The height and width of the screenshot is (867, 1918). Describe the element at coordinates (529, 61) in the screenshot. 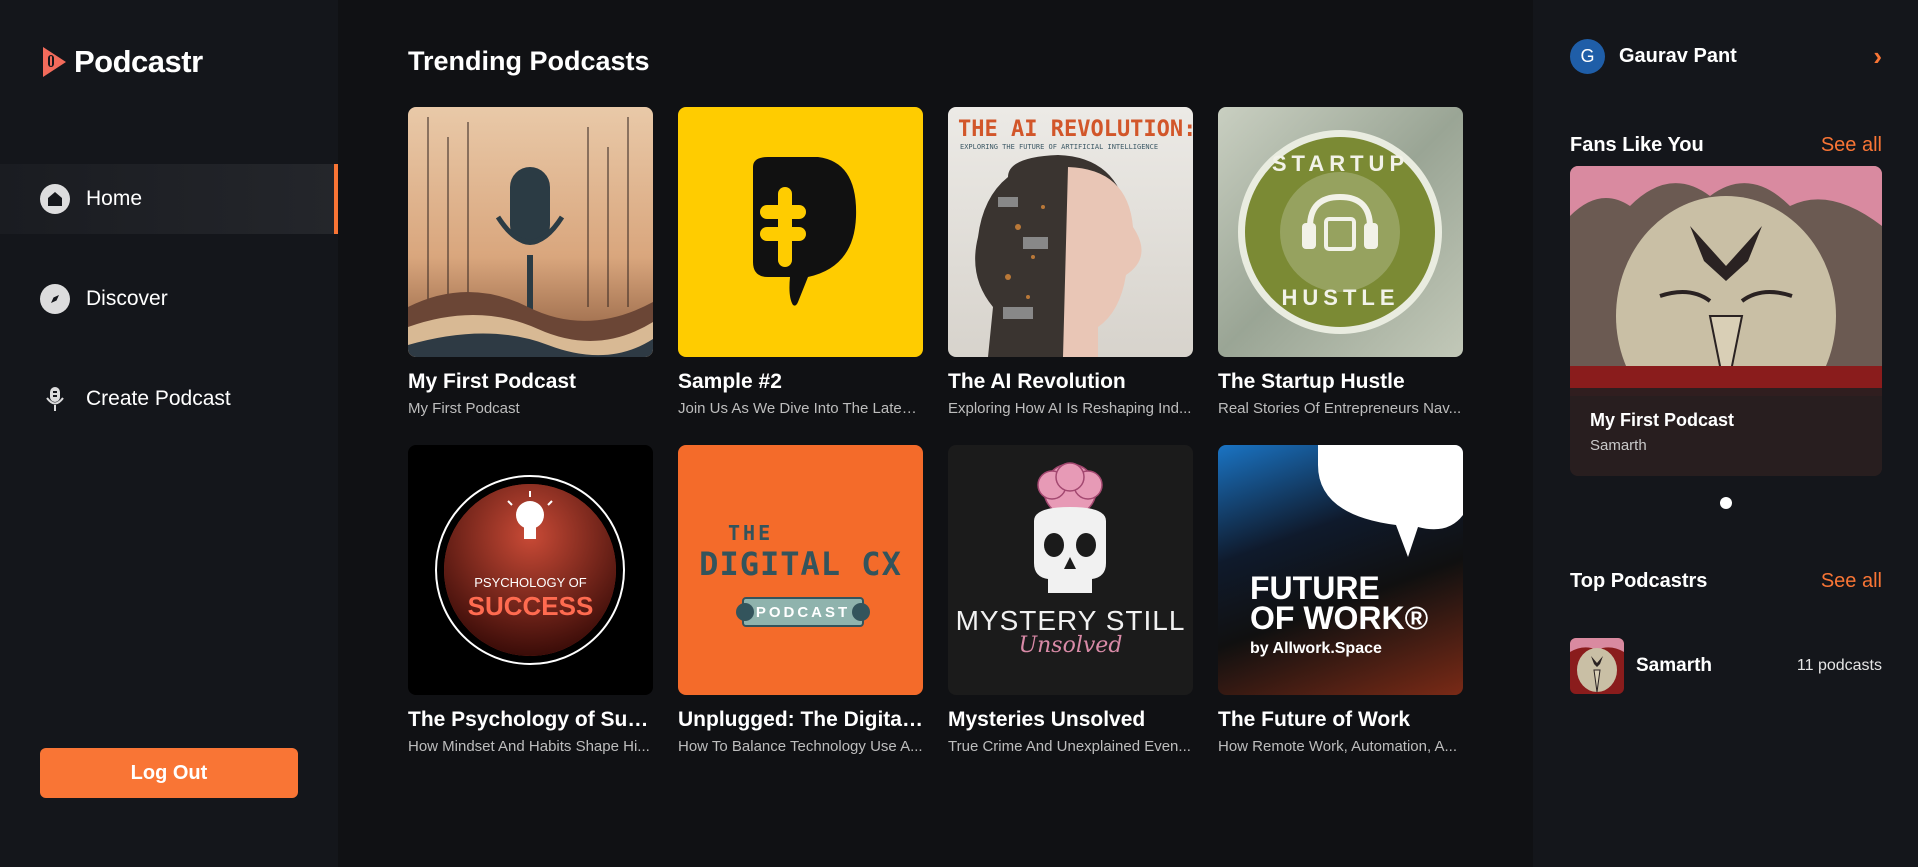

I see `section-title-trending: Trending Podcasts` at that location.